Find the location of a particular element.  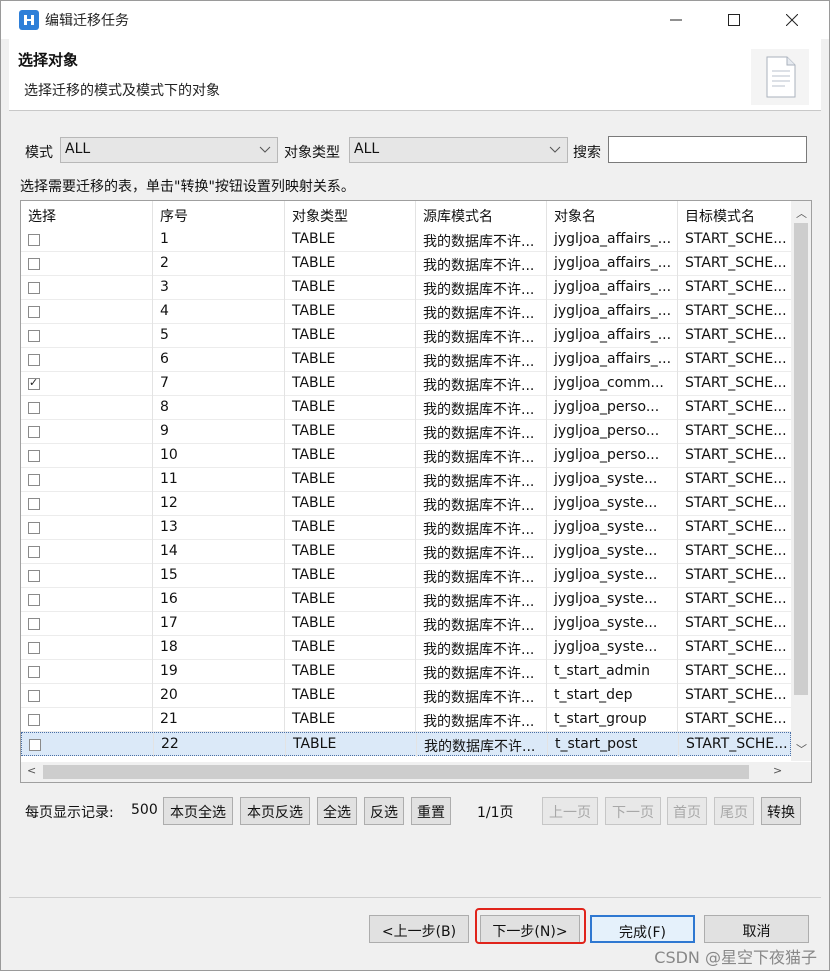

back-button: <上一步(B) is located at coordinates (419, 929).